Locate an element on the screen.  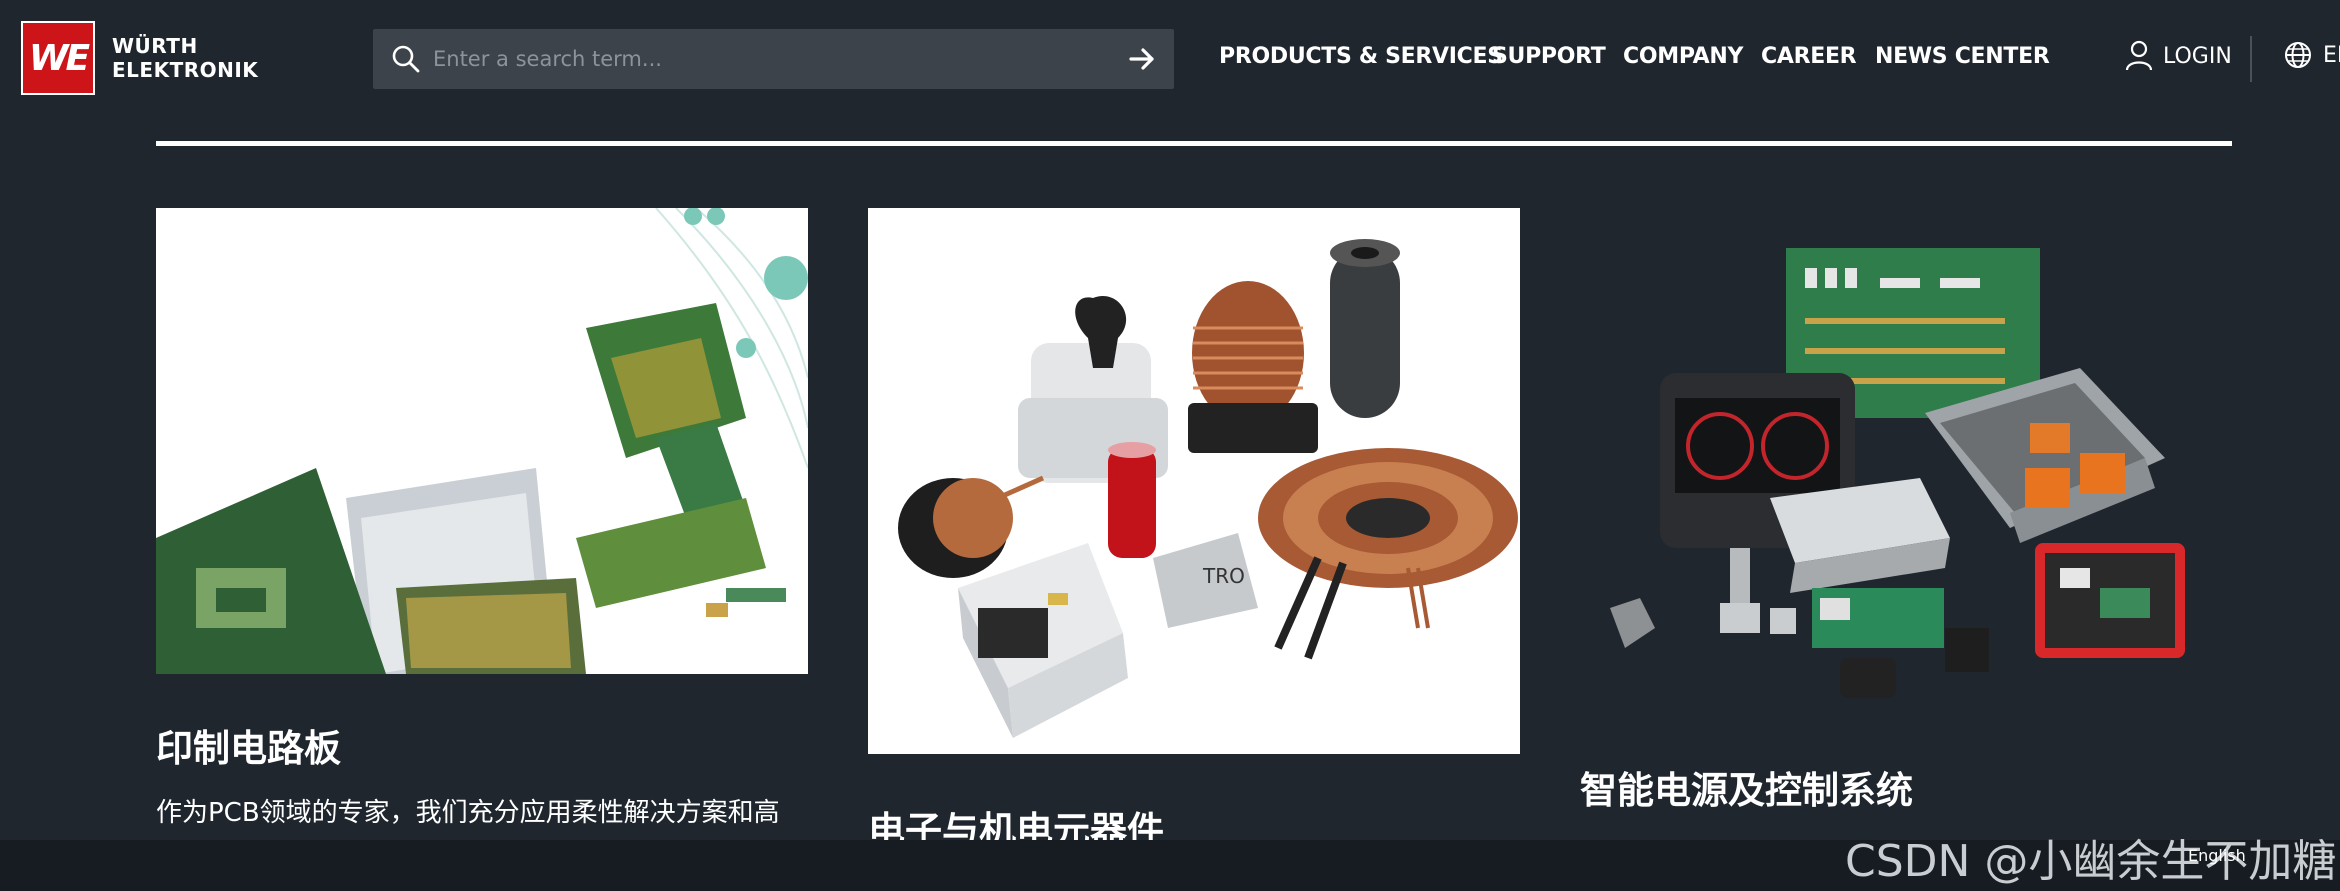
language-label: EN is located at coordinates (2331, 55).